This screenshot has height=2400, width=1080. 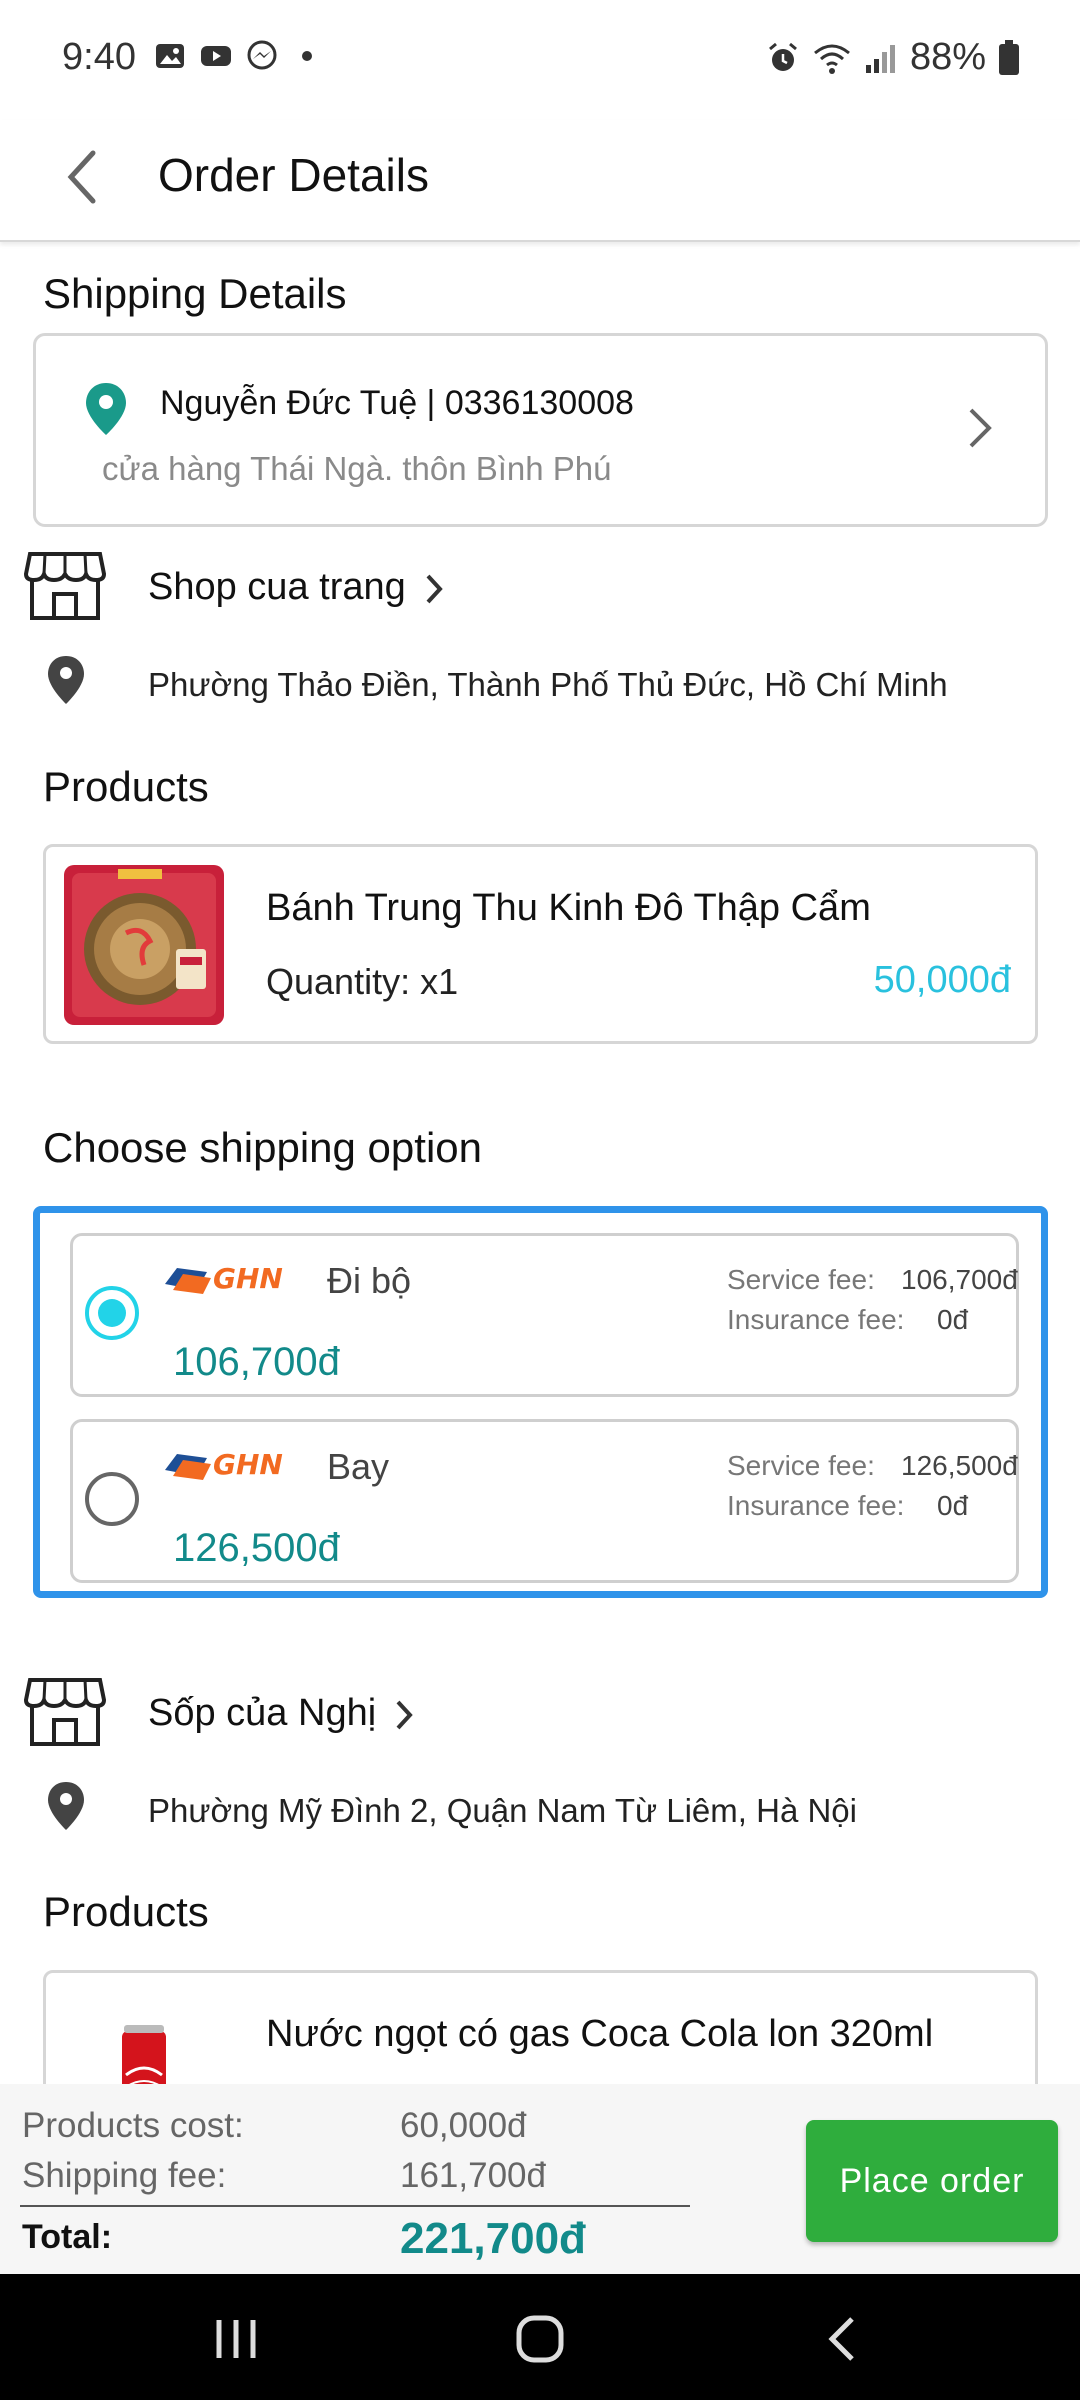 What do you see at coordinates (540, 181) in the screenshot?
I see `app-bar: Order Details` at bounding box center [540, 181].